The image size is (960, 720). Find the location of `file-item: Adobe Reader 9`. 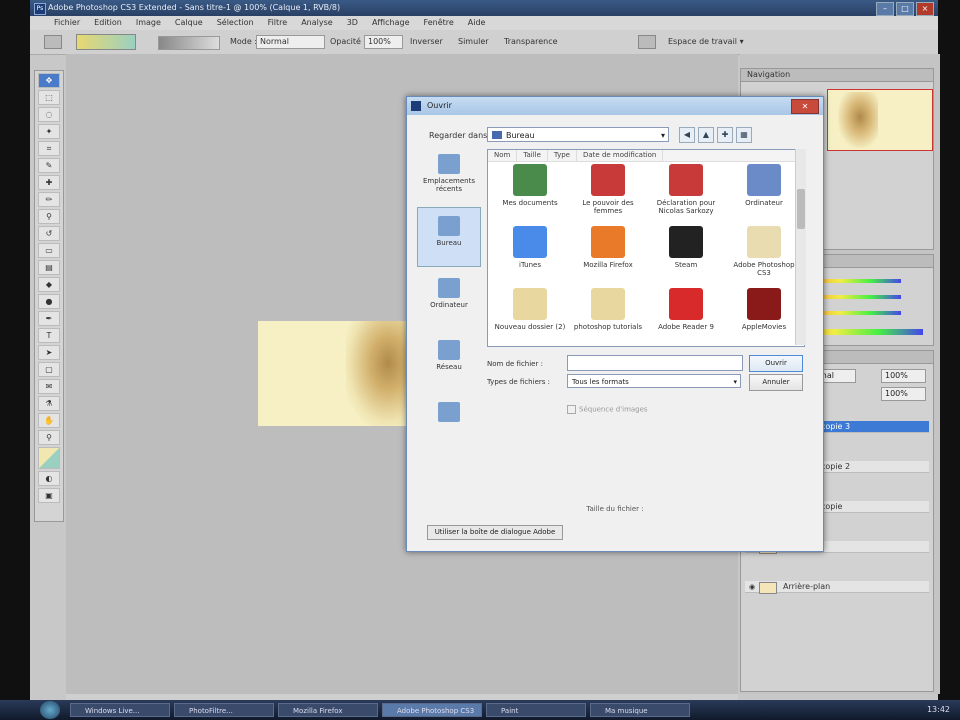

file-item: Adobe Reader 9 is located at coordinates (686, 317).